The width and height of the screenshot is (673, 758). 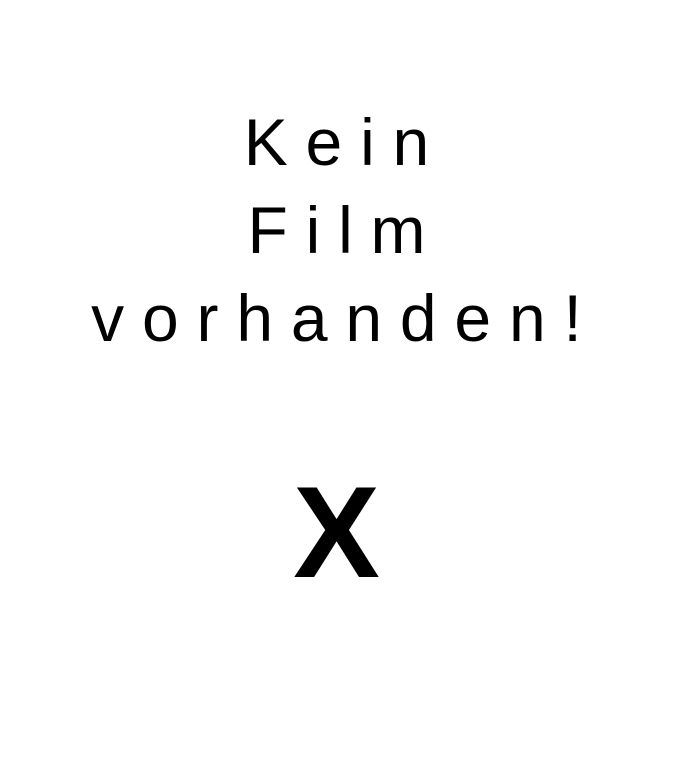 What do you see at coordinates (345, 142) in the screenshot?
I see `message-line-1: Kein` at bounding box center [345, 142].